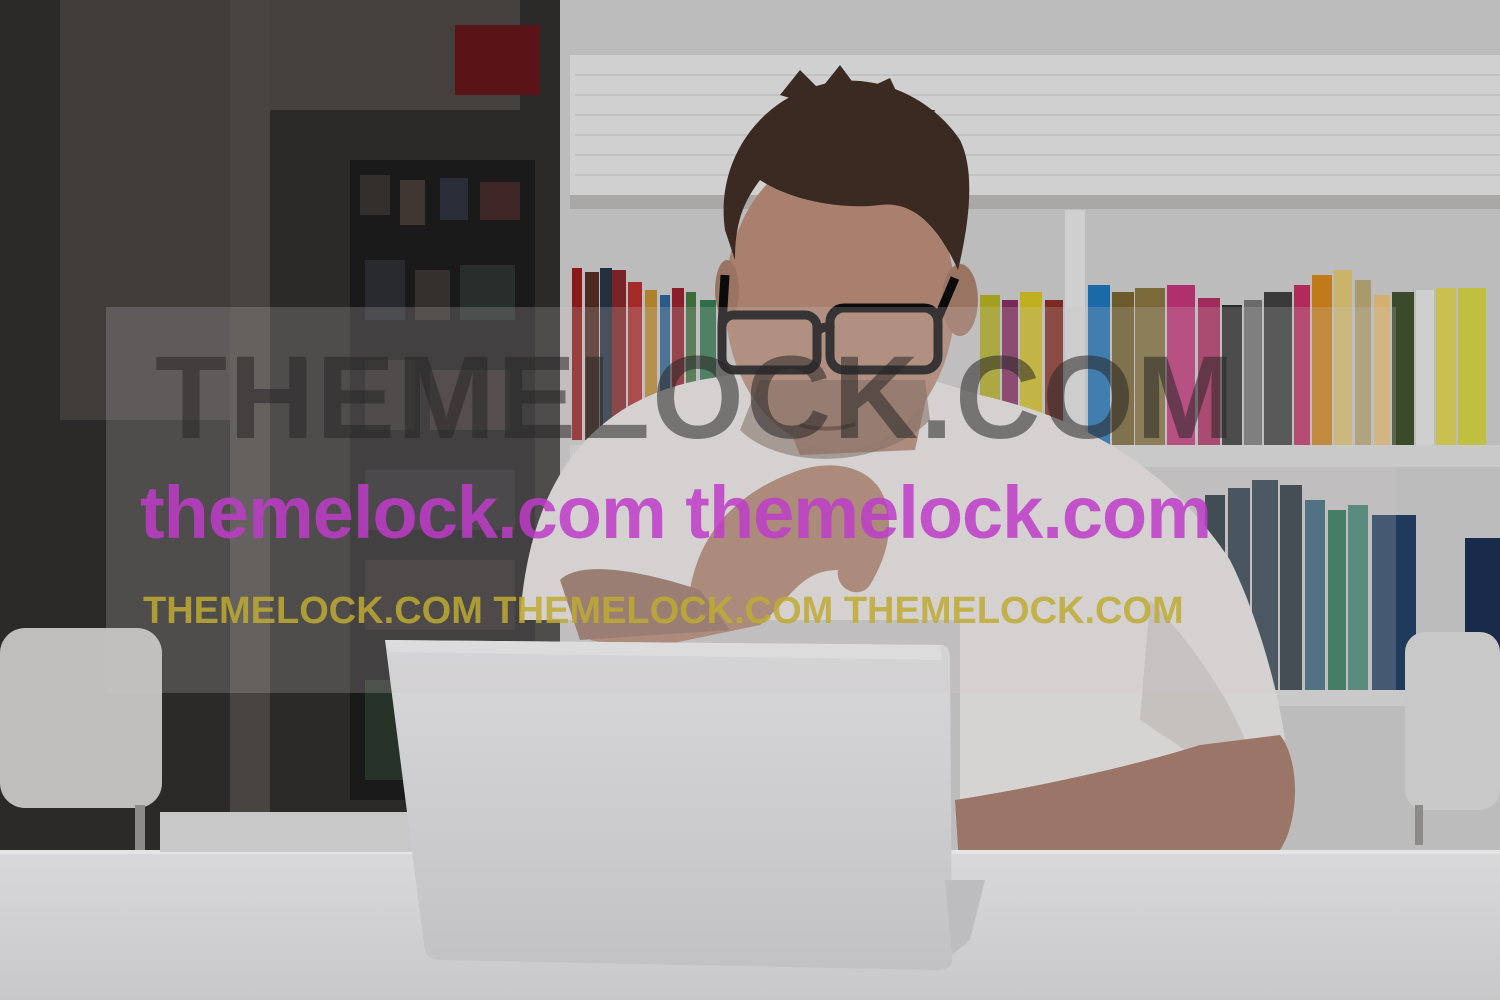 The image size is (1500, 1000). I want to click on watermark-text-large: THEMELOCK.COM, so click(696, 398).